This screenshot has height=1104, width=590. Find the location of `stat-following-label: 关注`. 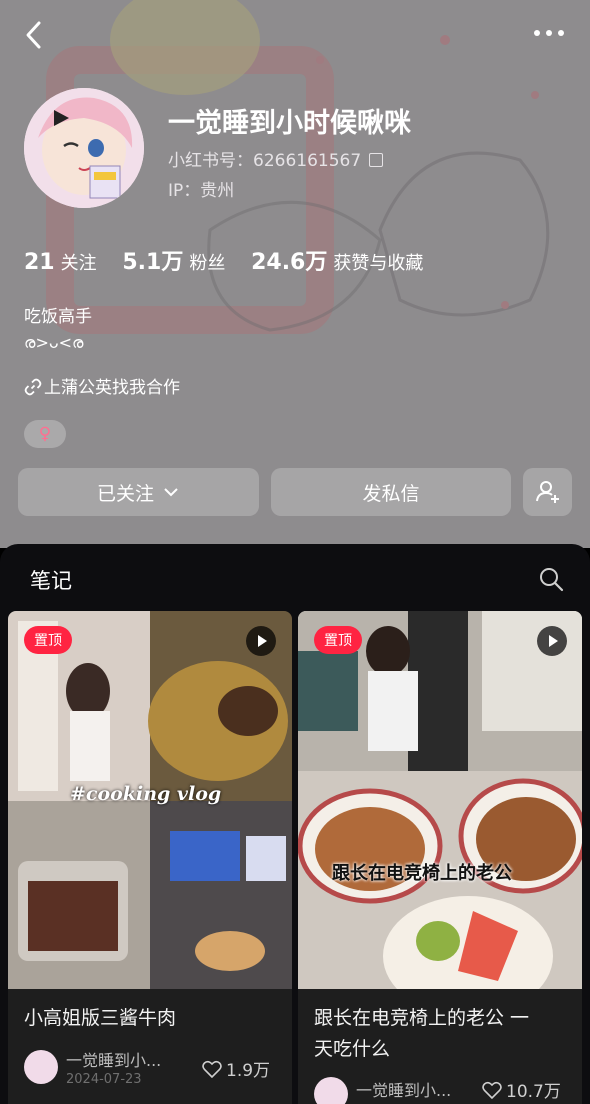

stat-following-label: 关注 is located at coordinates (78, 263).